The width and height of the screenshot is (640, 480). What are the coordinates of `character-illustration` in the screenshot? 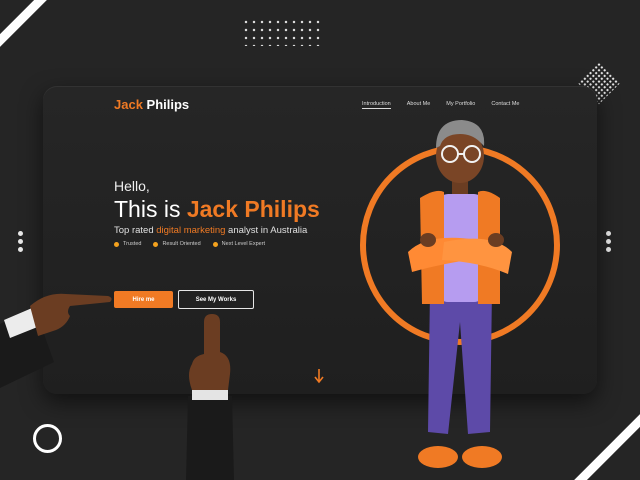 It's located at (460, 294).